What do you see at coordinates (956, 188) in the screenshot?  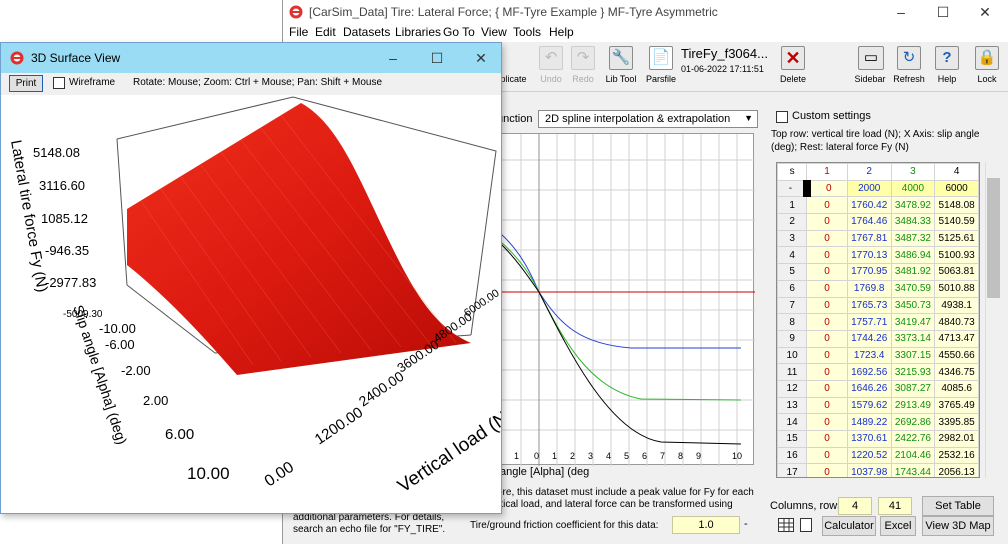 I see `table-cell: 6000` at bounding box center [956, 188].